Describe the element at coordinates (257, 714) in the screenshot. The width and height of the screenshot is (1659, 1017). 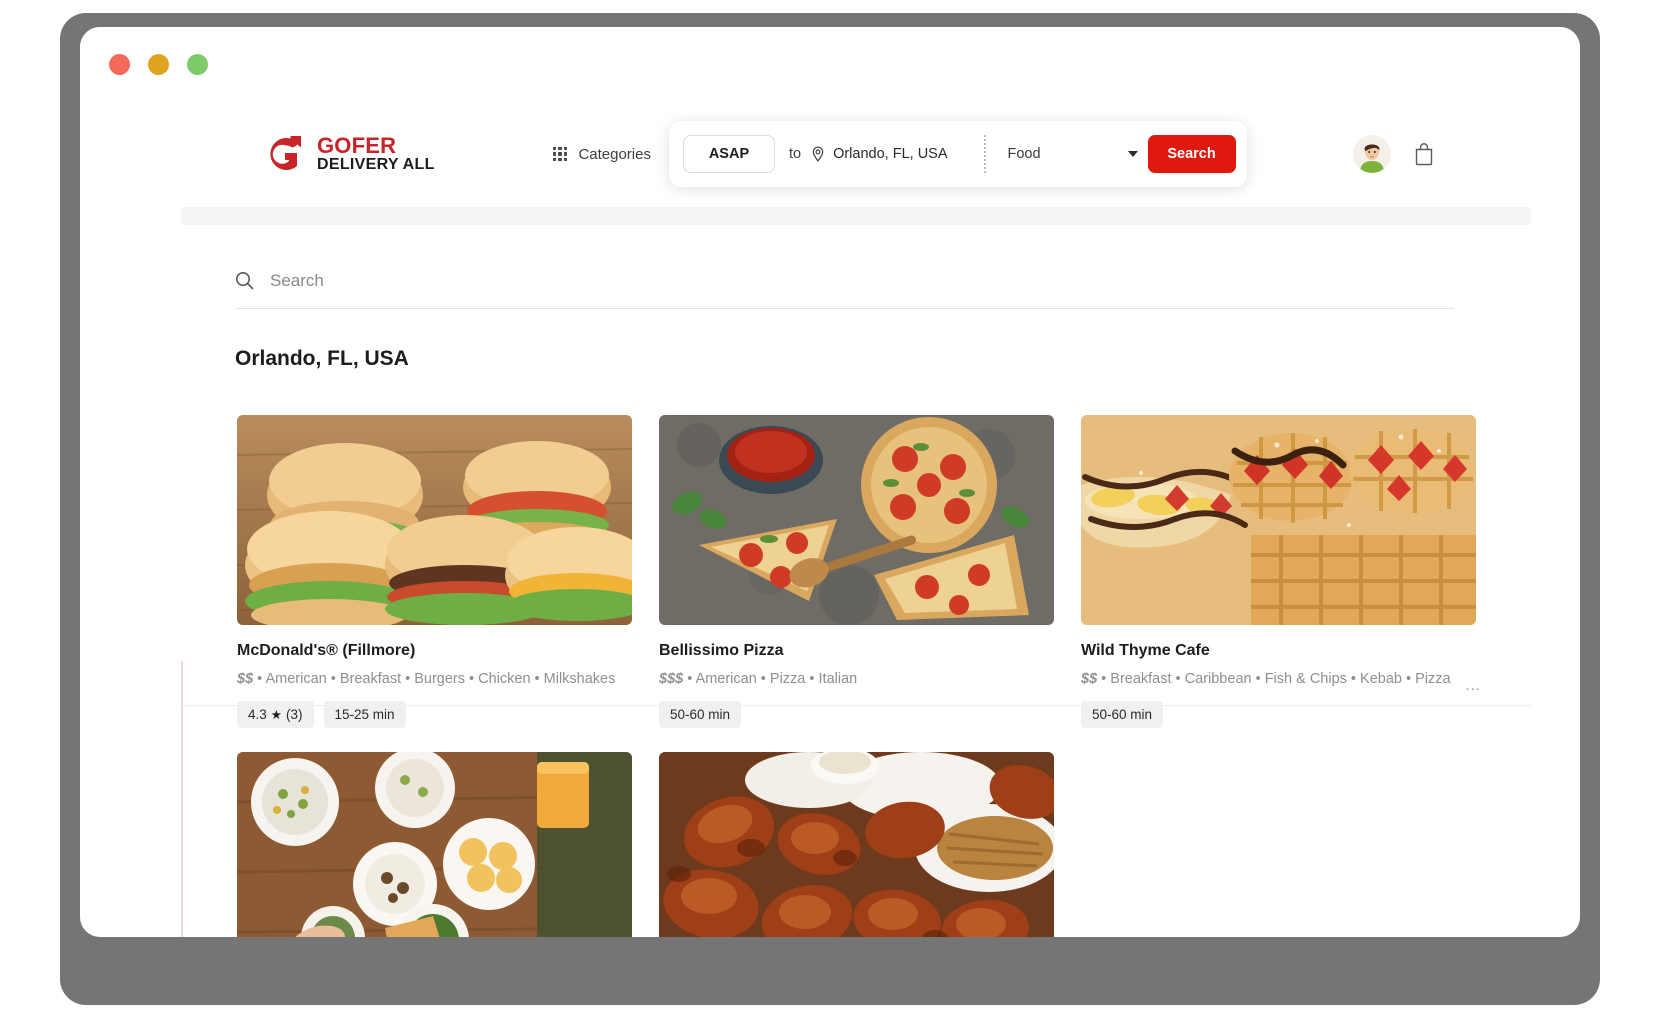
I see `rating-value: 4.3` at that location.